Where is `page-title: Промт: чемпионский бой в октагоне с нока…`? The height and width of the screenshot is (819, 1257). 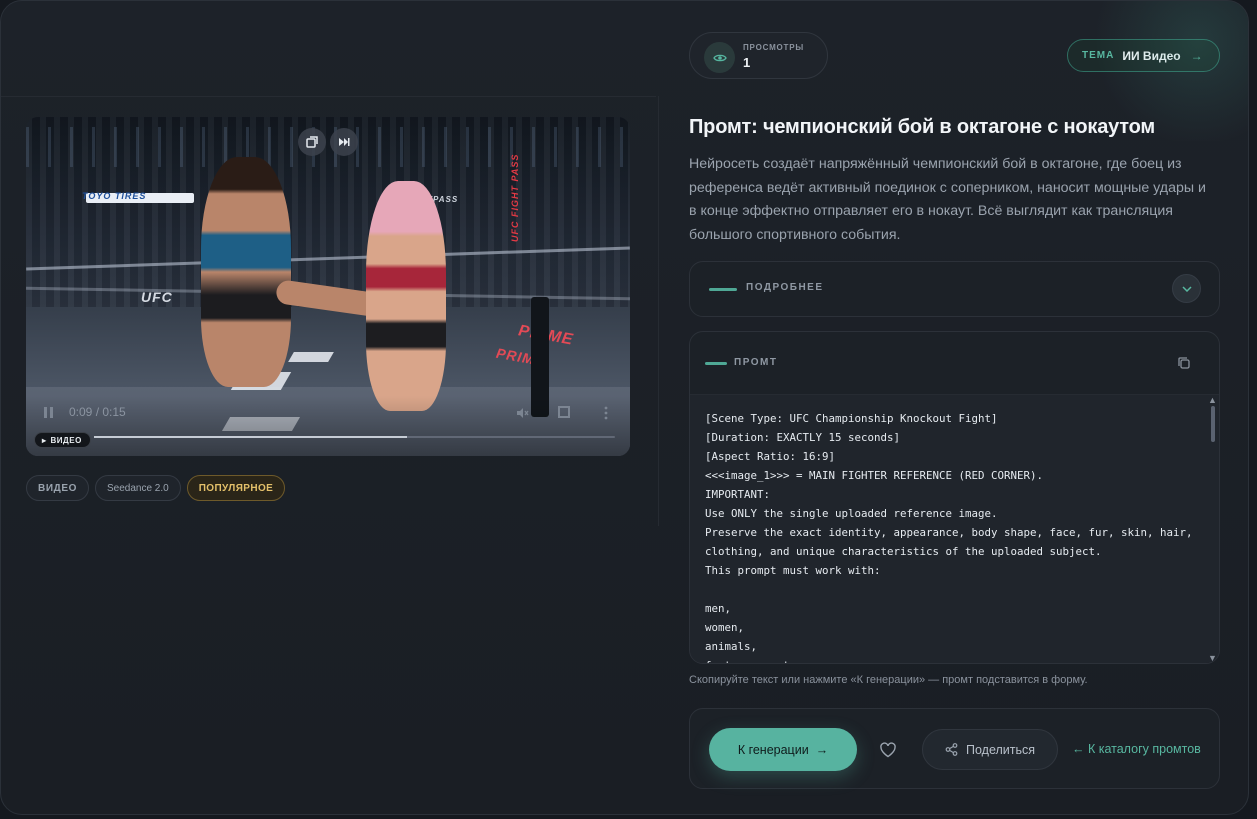
page-title: Промт: чемпионский бой в октагоне с нока… is located at coordinates (922, 127).